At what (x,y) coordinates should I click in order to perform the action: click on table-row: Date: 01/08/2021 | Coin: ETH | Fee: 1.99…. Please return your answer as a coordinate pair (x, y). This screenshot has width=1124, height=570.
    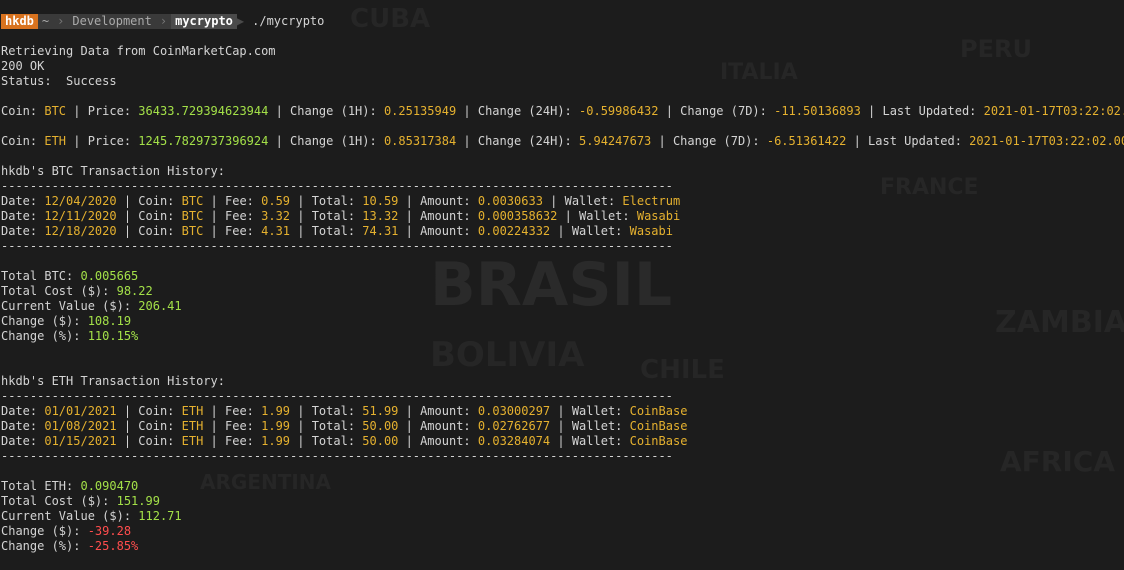
    Looking at the image, I should click on (344, 426).